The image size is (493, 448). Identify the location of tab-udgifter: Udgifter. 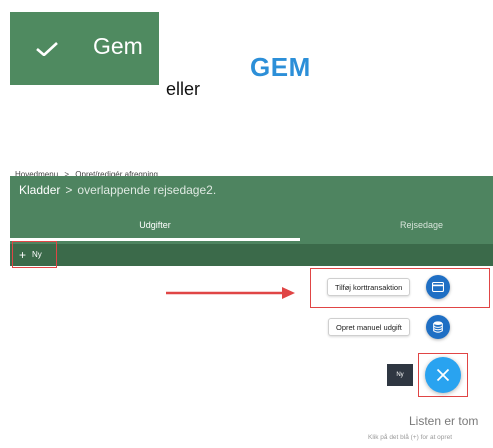
(155, 230).